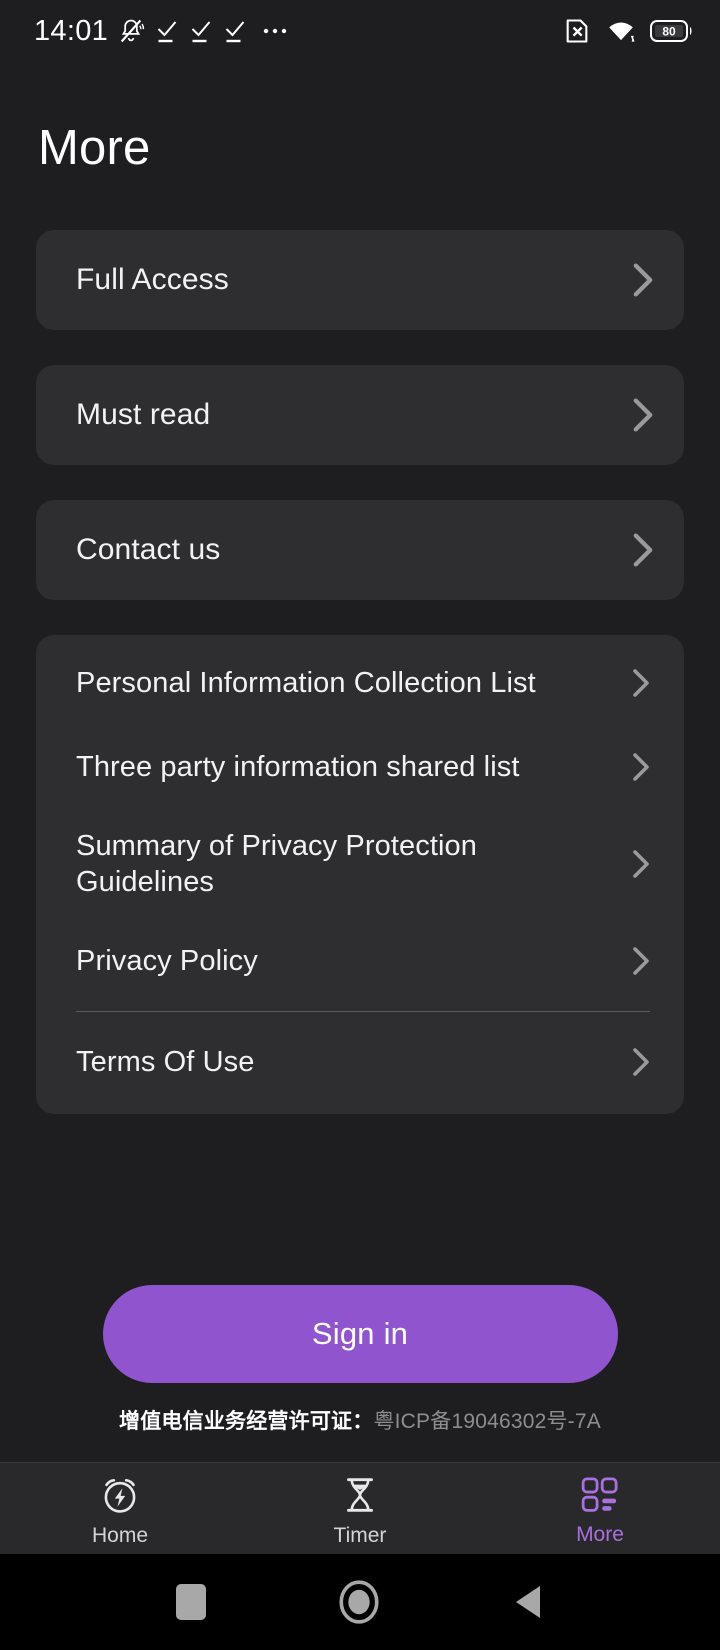  I want to click on icp-license-line: 增值电信业务经营许可证：粤ICP备19046302号-7A, so click(360, 1421).